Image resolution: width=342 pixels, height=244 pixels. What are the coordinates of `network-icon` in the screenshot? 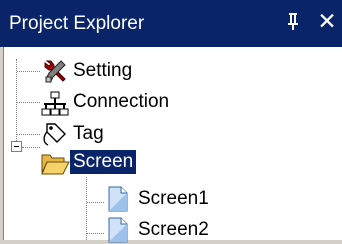 It's located at (55, 103).